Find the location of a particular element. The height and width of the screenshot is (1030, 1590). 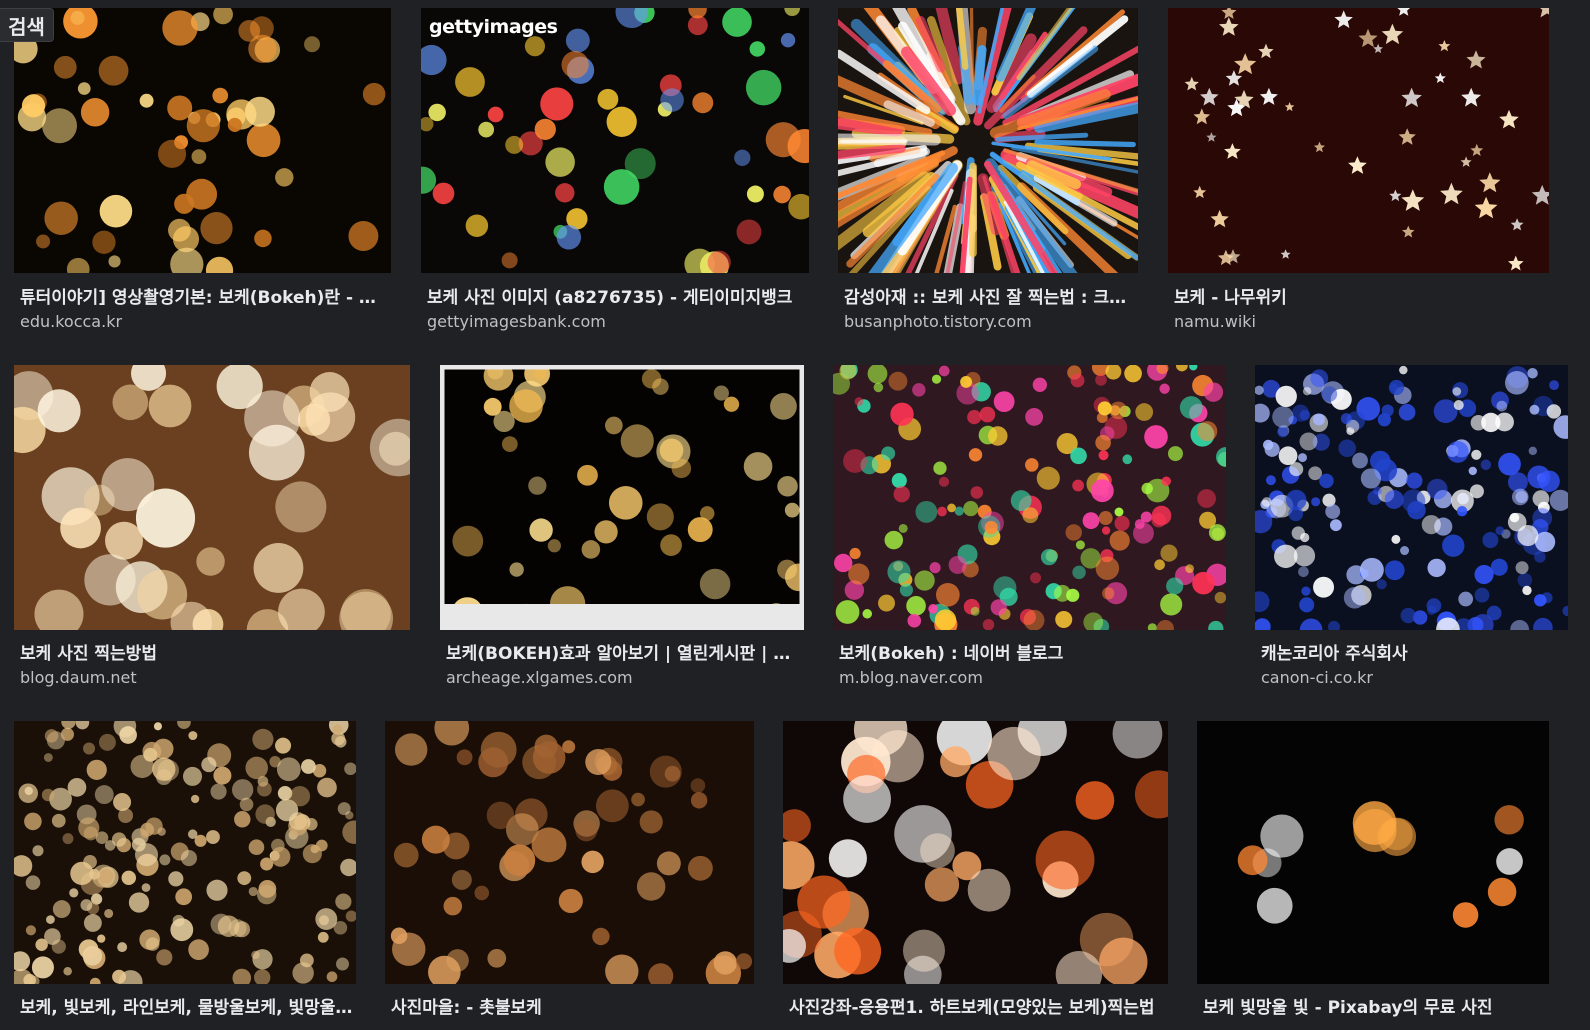

image-result-card: 사진강좌-응용편1. 하트보케(모양있는 보케)찍는법 is located at coordinates (975, 875).